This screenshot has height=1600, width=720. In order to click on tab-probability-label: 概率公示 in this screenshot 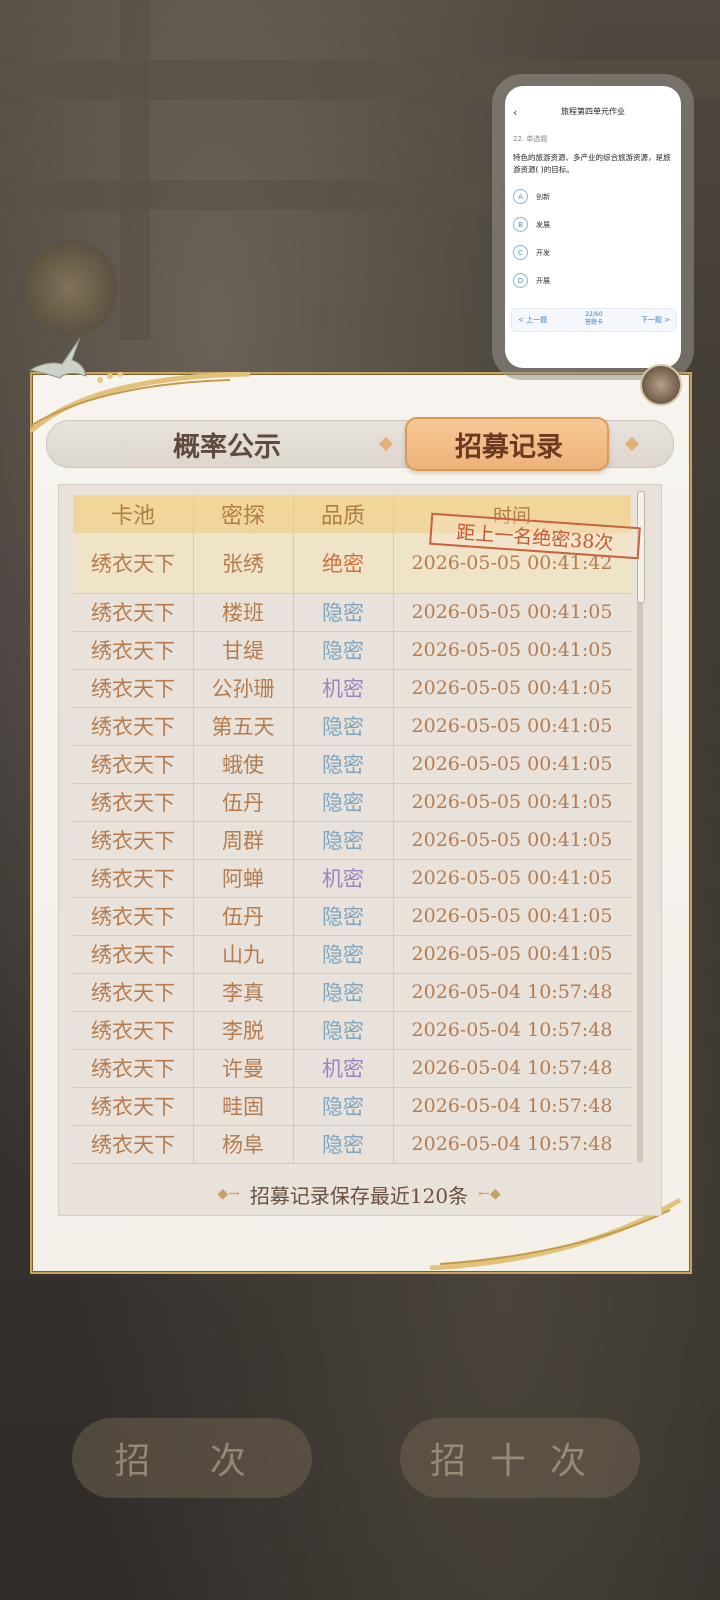, I will do `click(227, 447)`.